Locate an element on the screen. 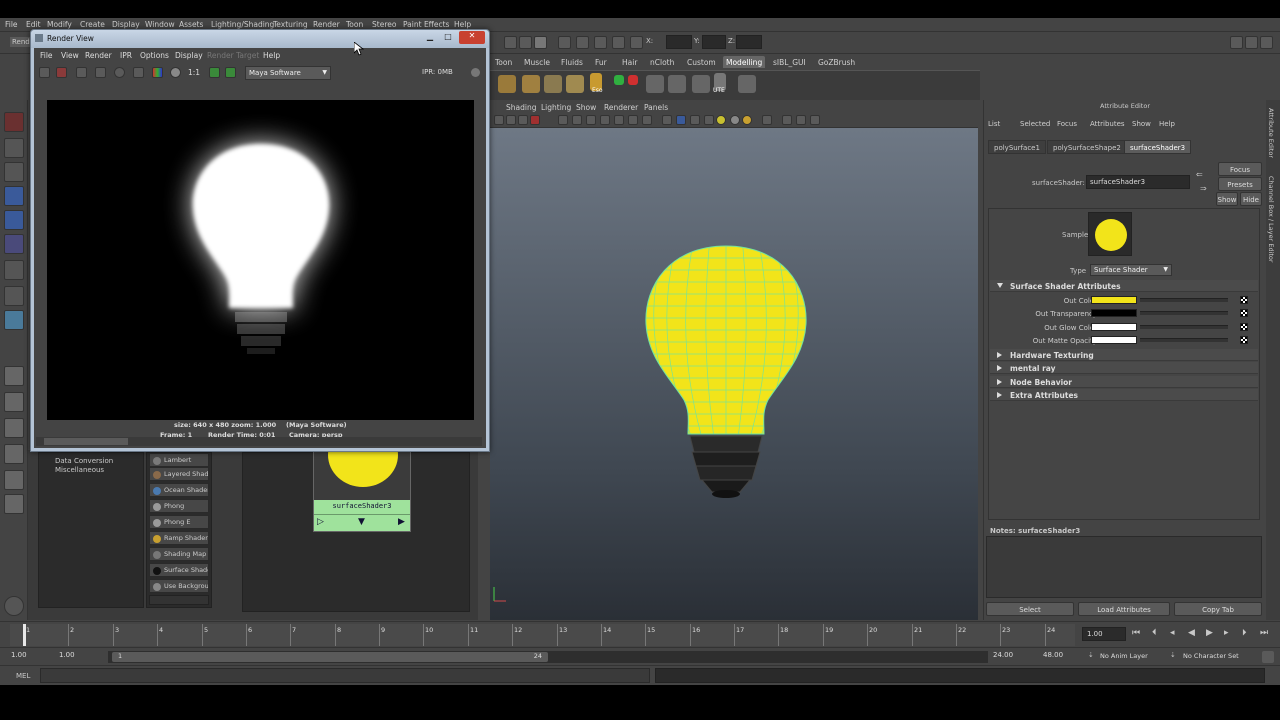 This screenshot has height=720, width=1280. menuset-dropdown: Rend is located at coordinates (21, 42).